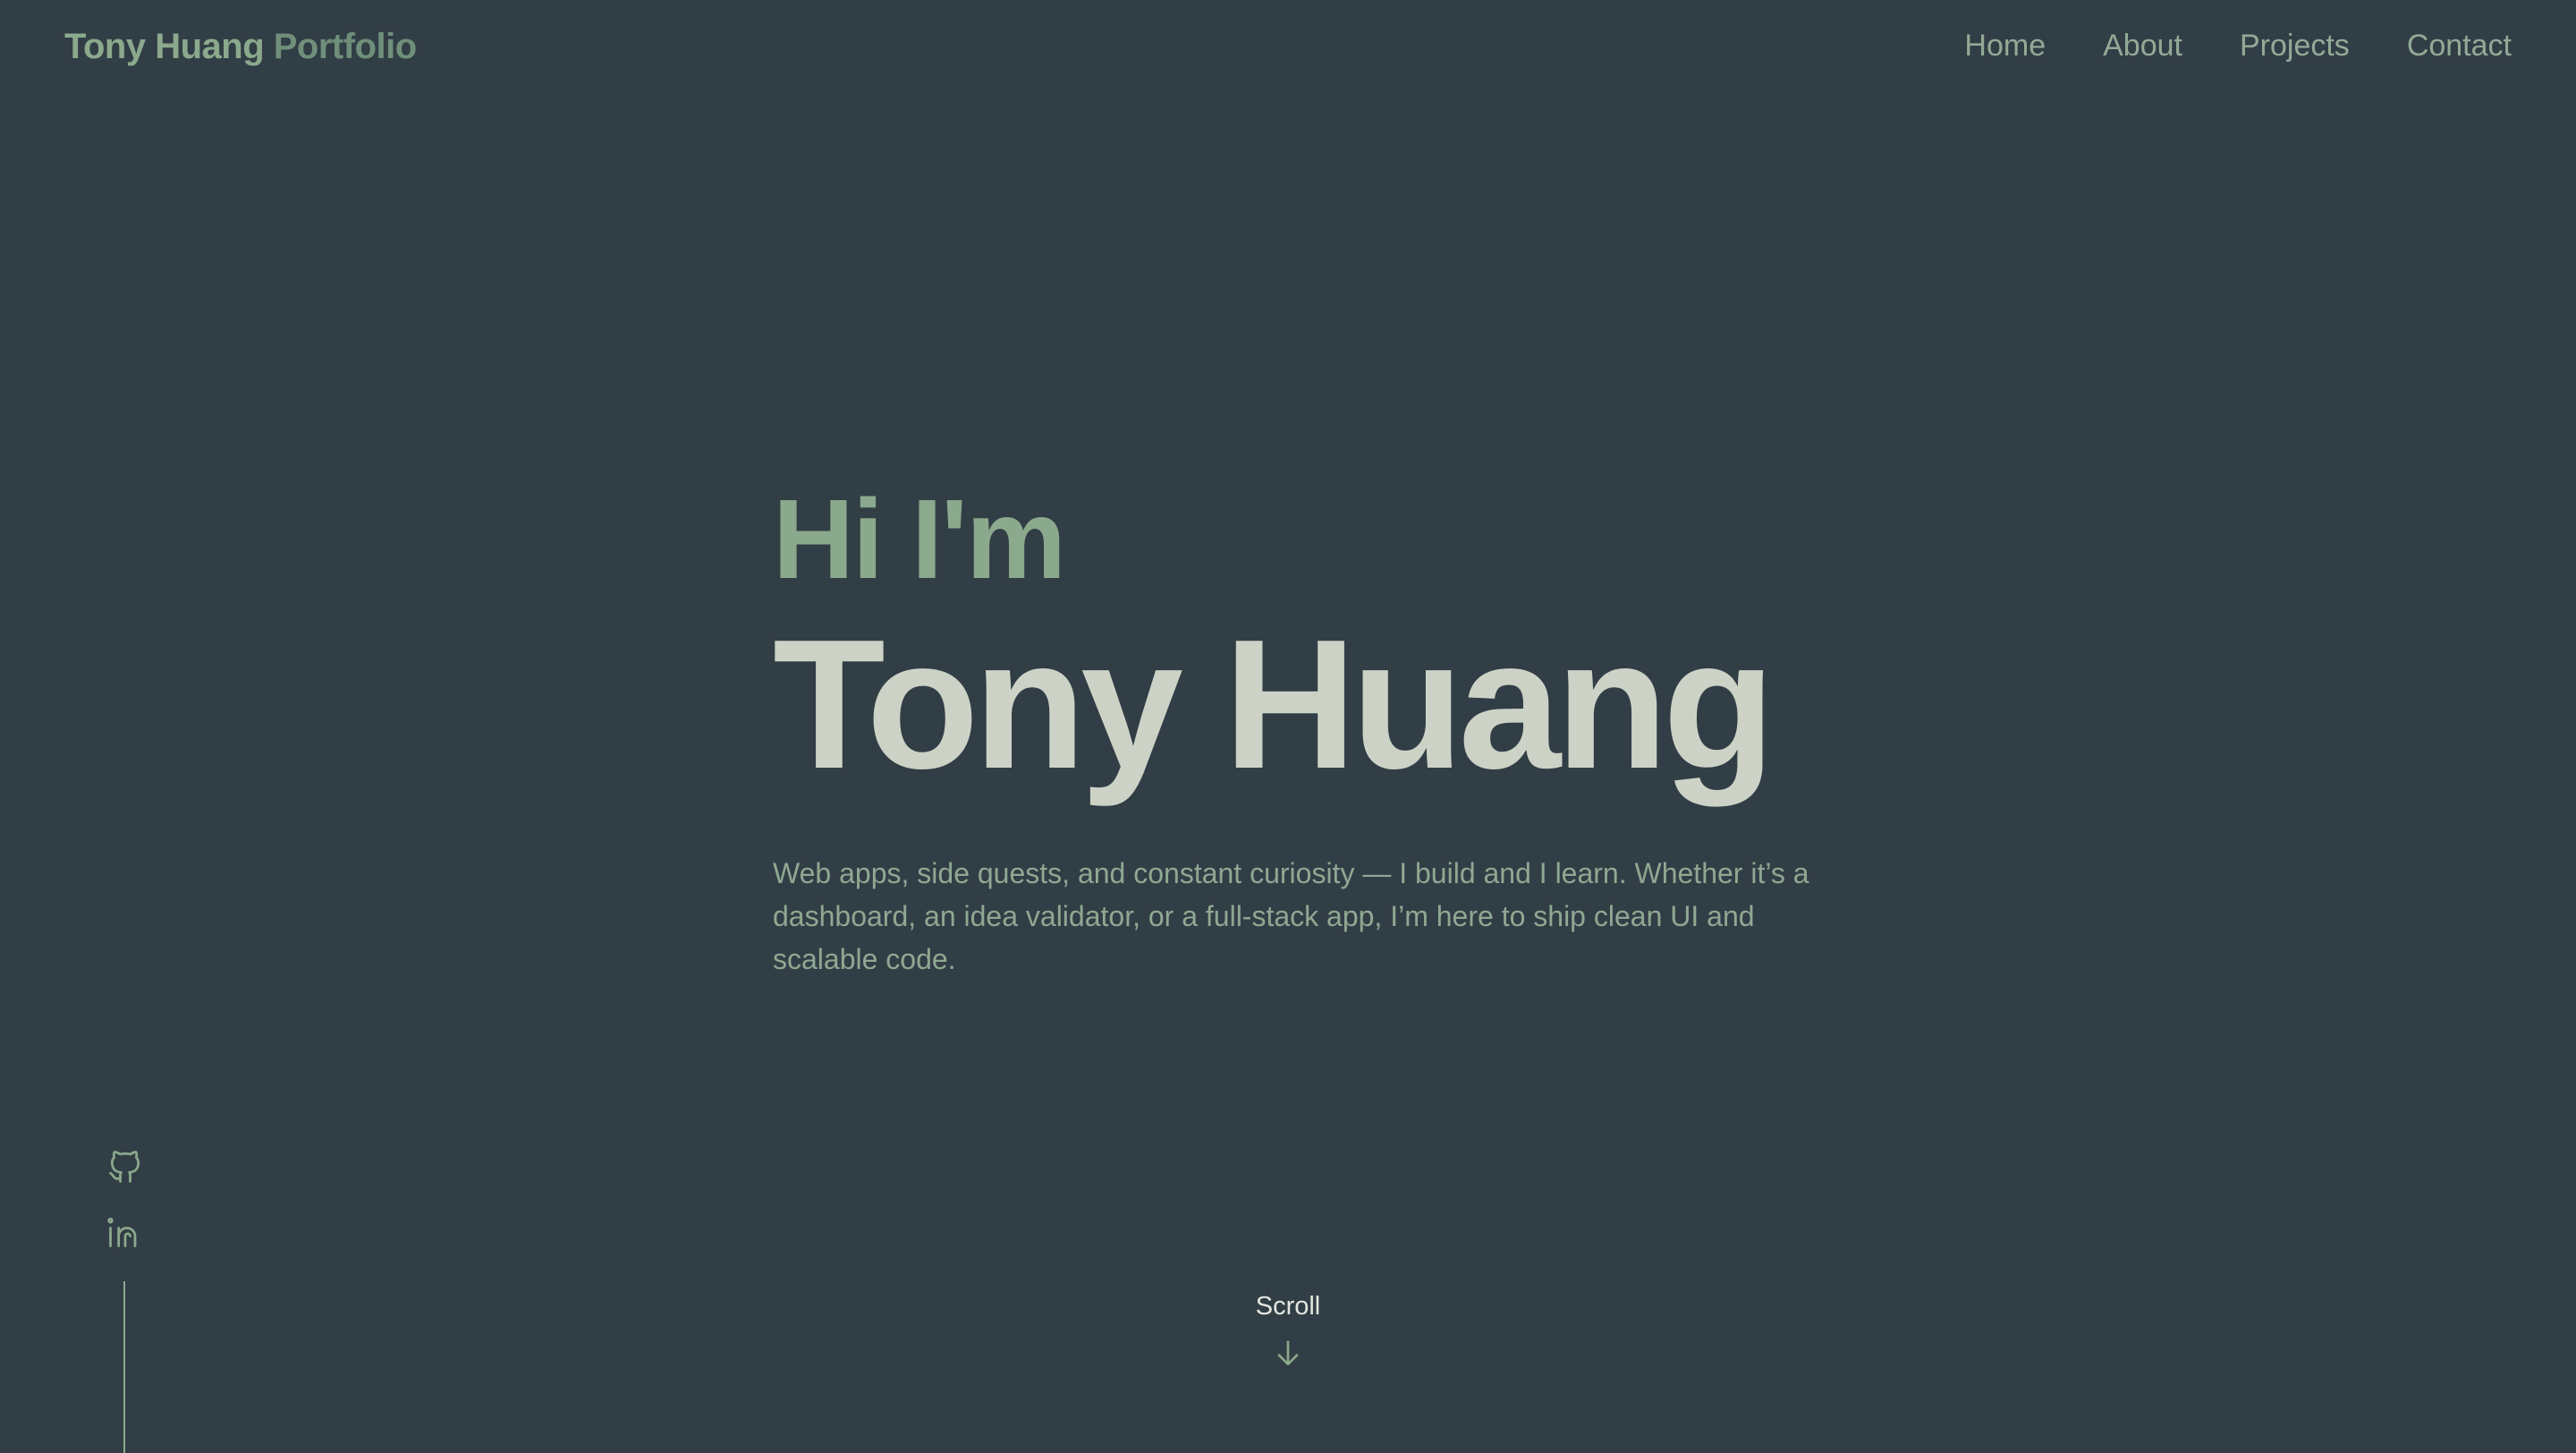  I want to click on scroll-indicator: Scroll, so click(1288, 1332).